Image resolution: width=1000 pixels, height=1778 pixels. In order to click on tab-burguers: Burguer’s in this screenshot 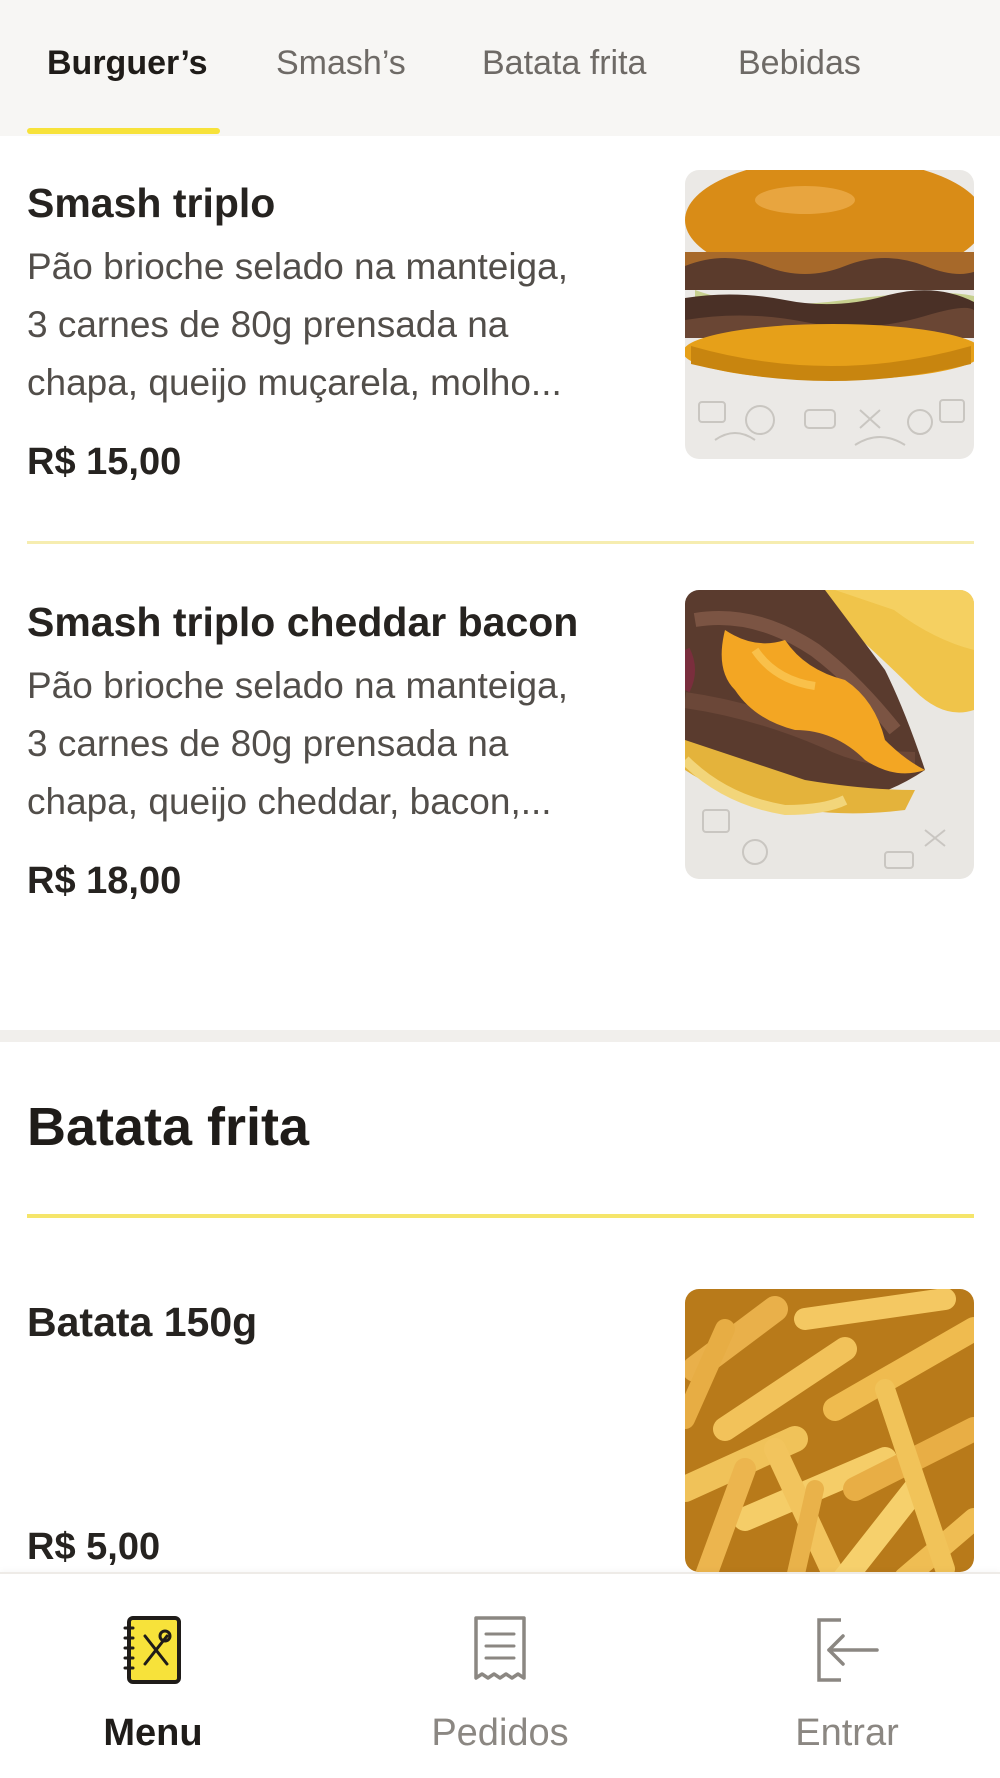, I will do `click(127, 63)`.